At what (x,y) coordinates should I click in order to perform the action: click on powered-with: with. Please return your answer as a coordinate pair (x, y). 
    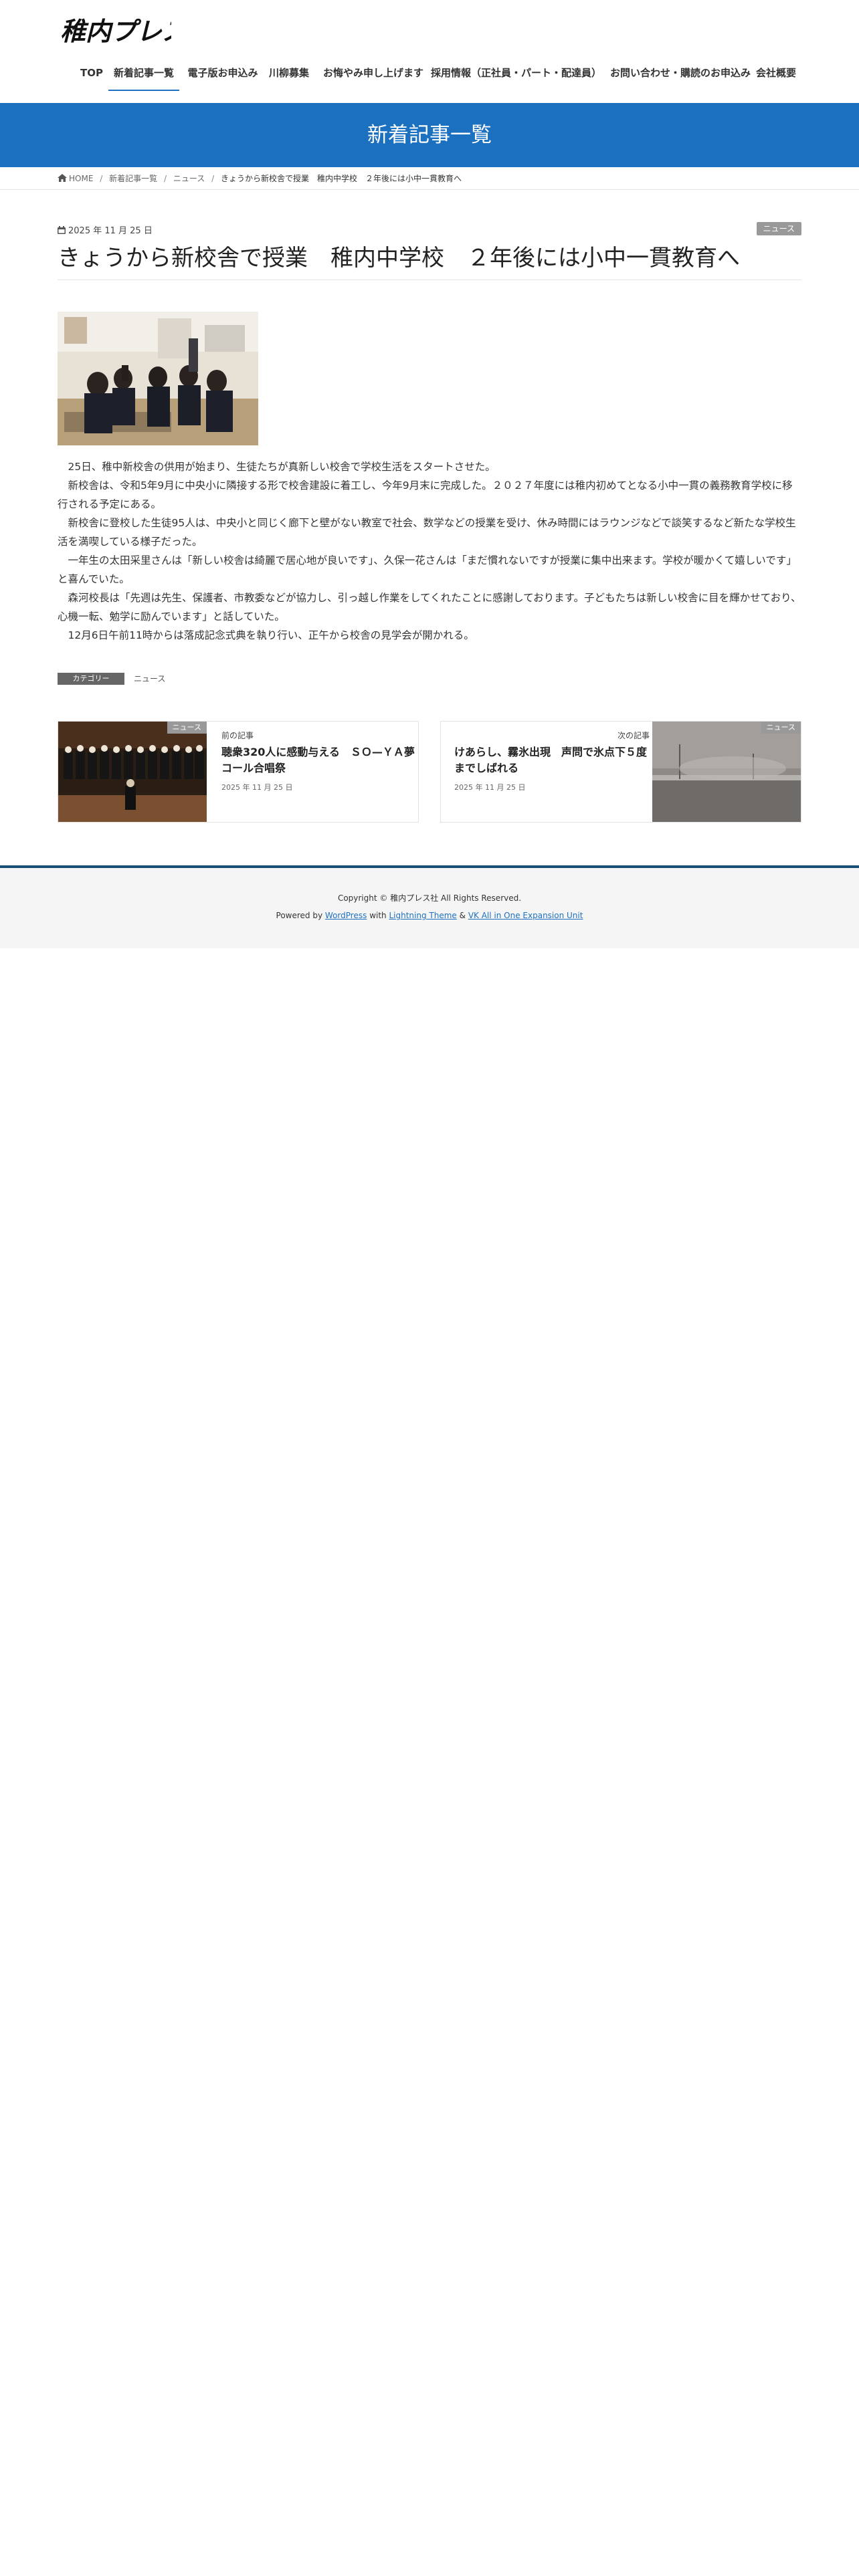
    Looking at the image, I should click on (378, 916).